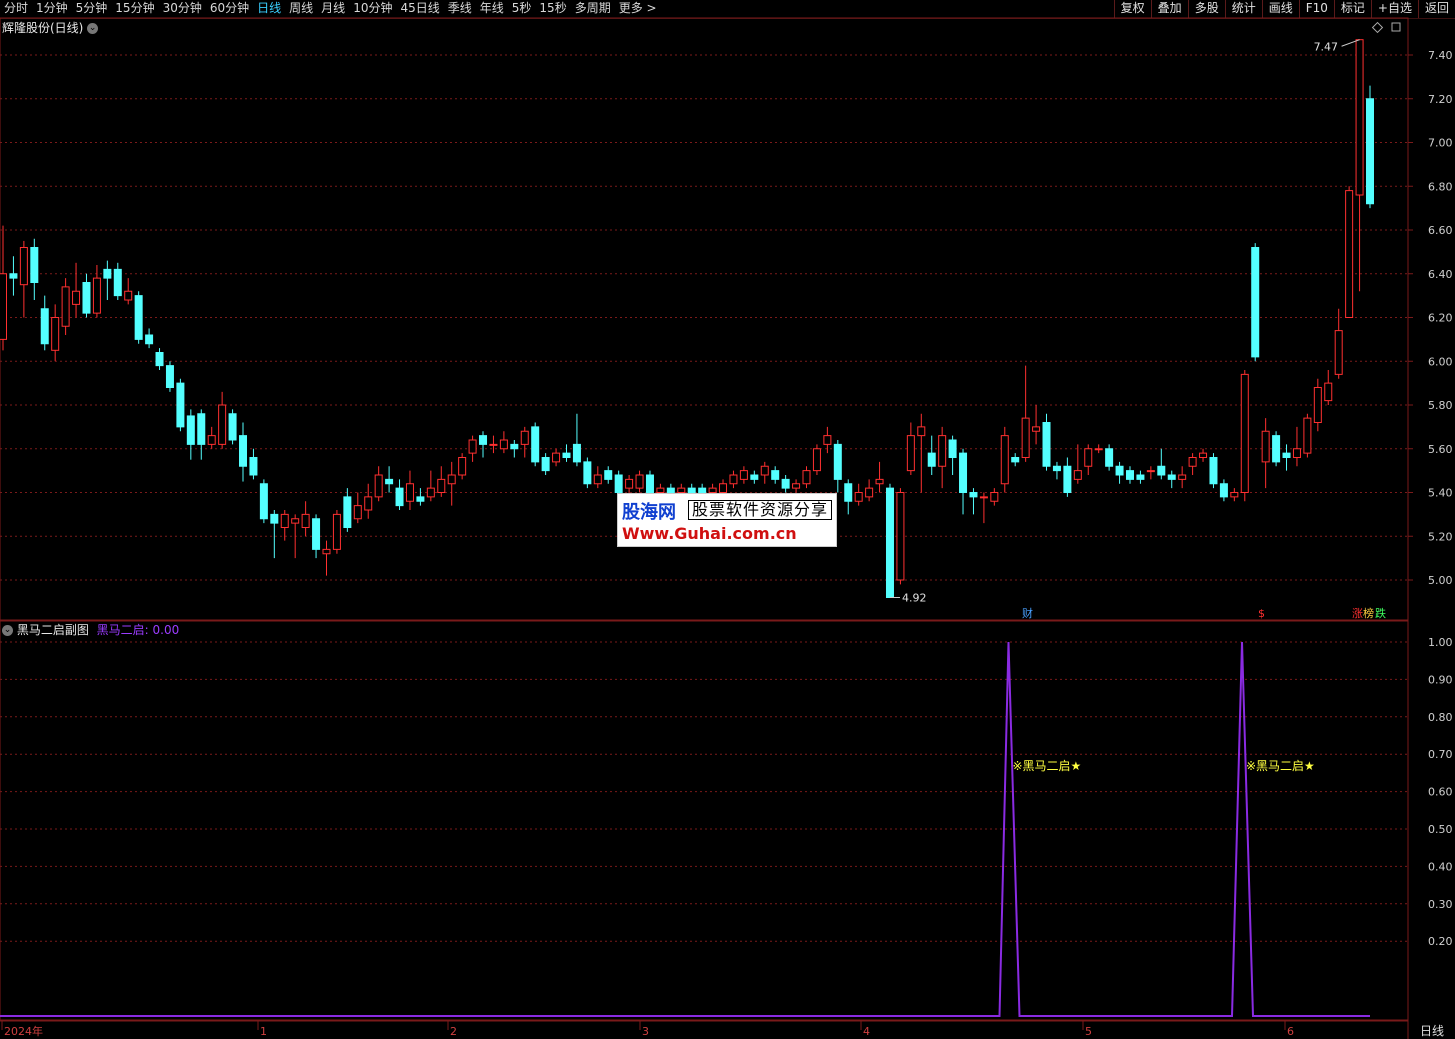  Describe the element at coordinates (52, 630) in the screenshot. I see `sub-panel-title: 黑马二启副图` at that location.